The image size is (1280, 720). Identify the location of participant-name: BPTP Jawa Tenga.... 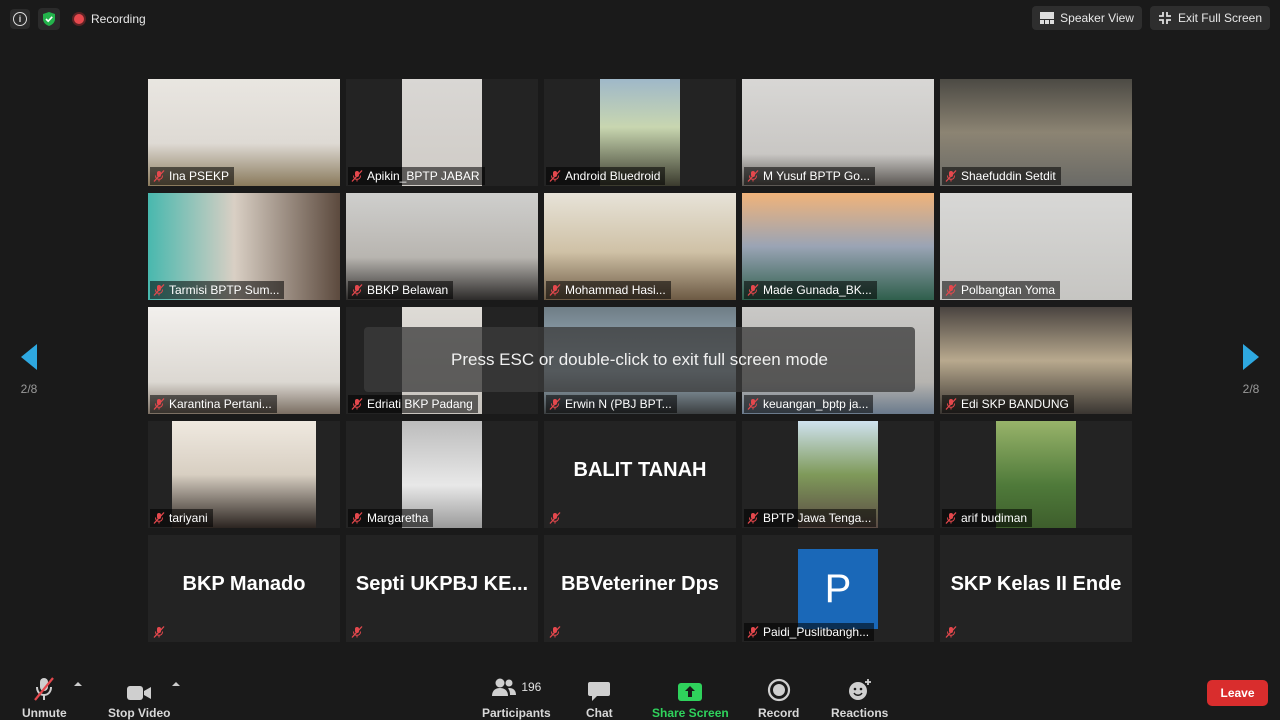
(817, 518).